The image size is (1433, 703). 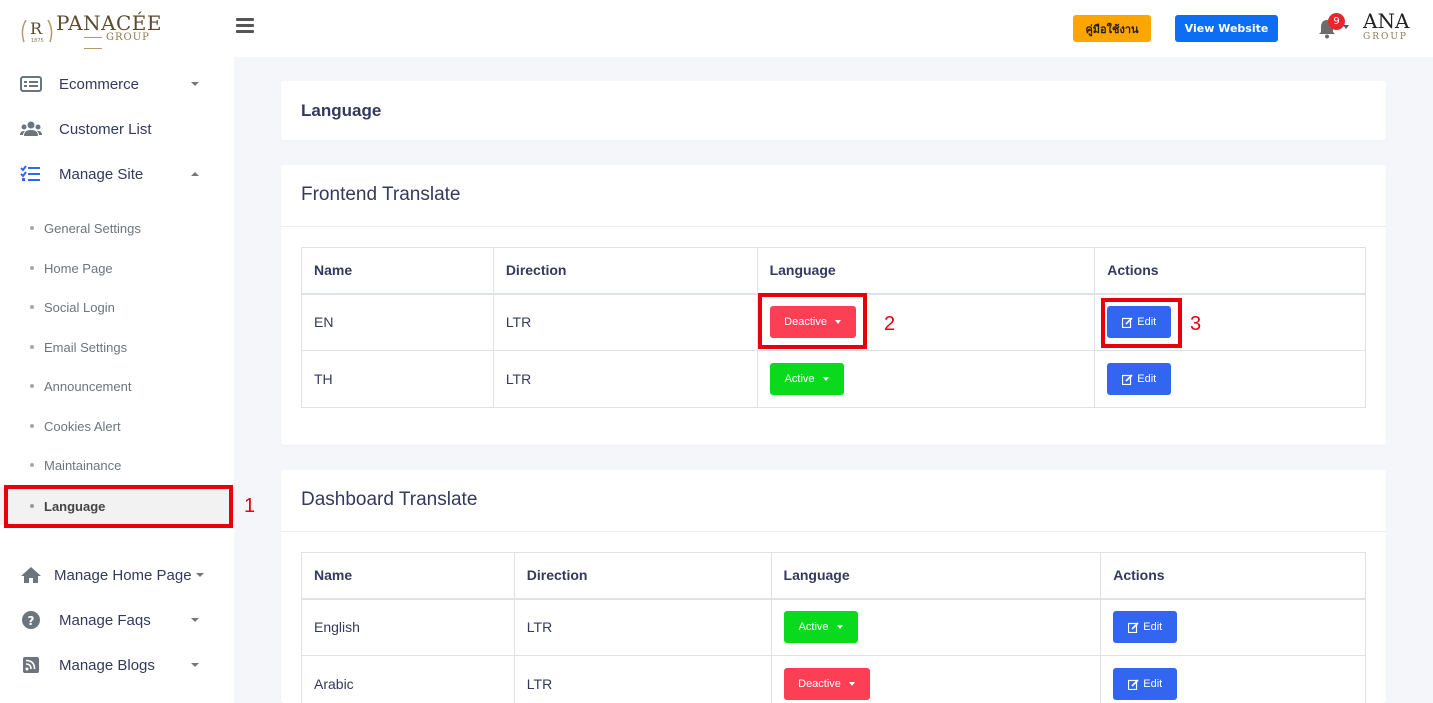 I want to click on user-logo-text: ANA, so click(x=1386, y=21).